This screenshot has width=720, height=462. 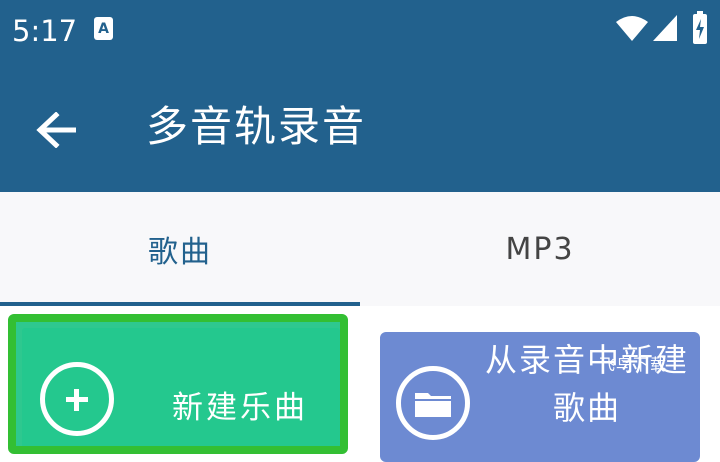 What do you see at coordinates (181, 387) in the screenshot?
I see `new-song-button-face: 新建乐曲` at bounding box center [181, 387].